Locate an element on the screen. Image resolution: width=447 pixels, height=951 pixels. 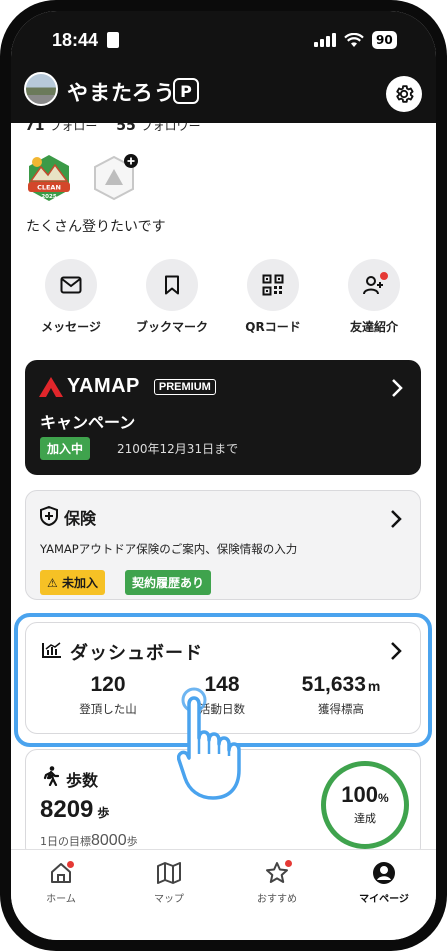
campaign-title: キャンペーン is located at coordinates (88, 422).